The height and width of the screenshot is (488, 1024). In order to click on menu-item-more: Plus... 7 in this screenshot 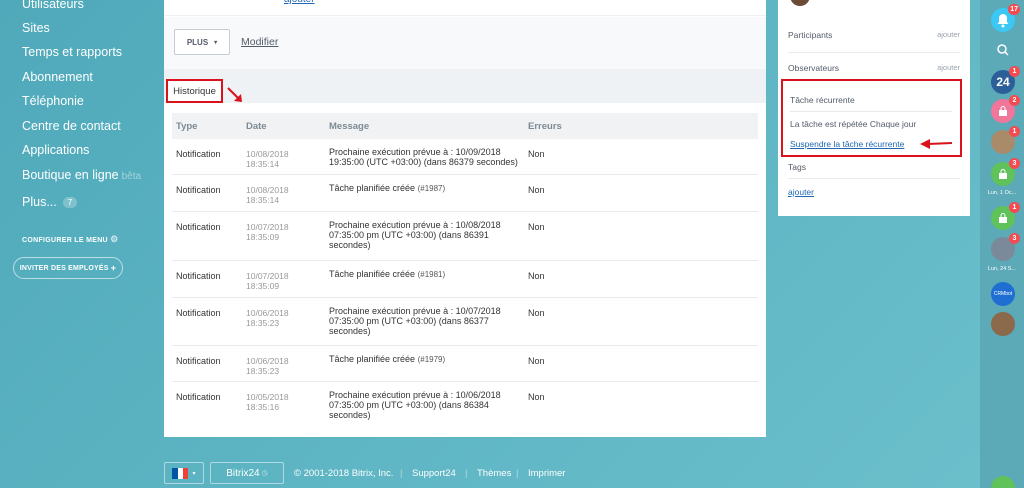, I will do `click(50, 202)`.